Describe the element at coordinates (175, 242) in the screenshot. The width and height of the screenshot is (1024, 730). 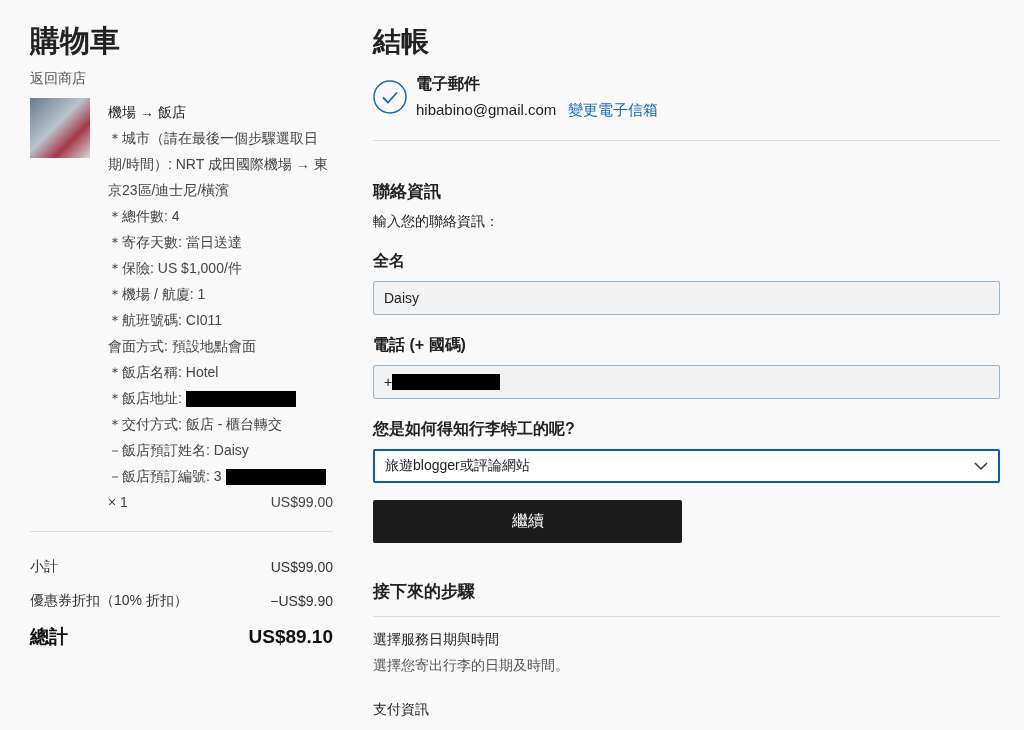
I see `item-detail: ＊寄存天數: 當日送達` at that location.